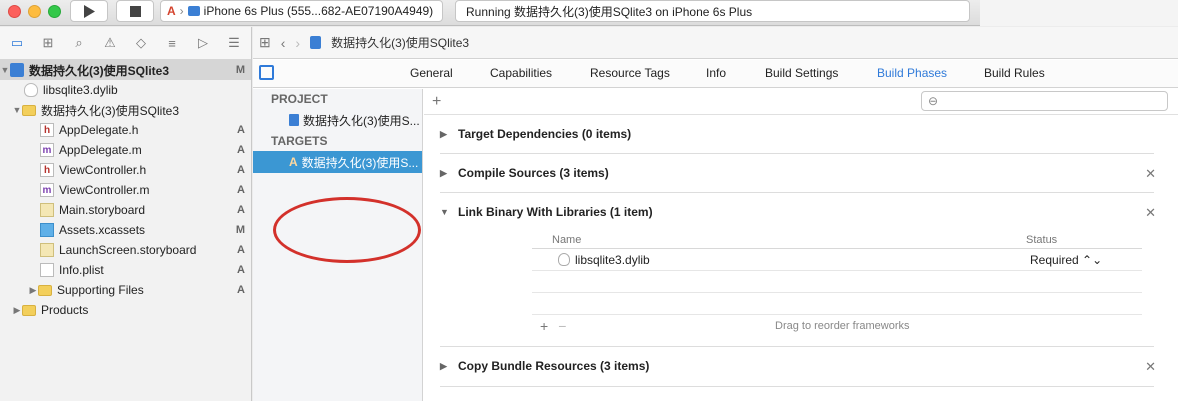  What do you see at coordinates (1044, 101) in the screenshot?
I see `phase-filter-field: ⊖` at bounding box center [1044, 101].